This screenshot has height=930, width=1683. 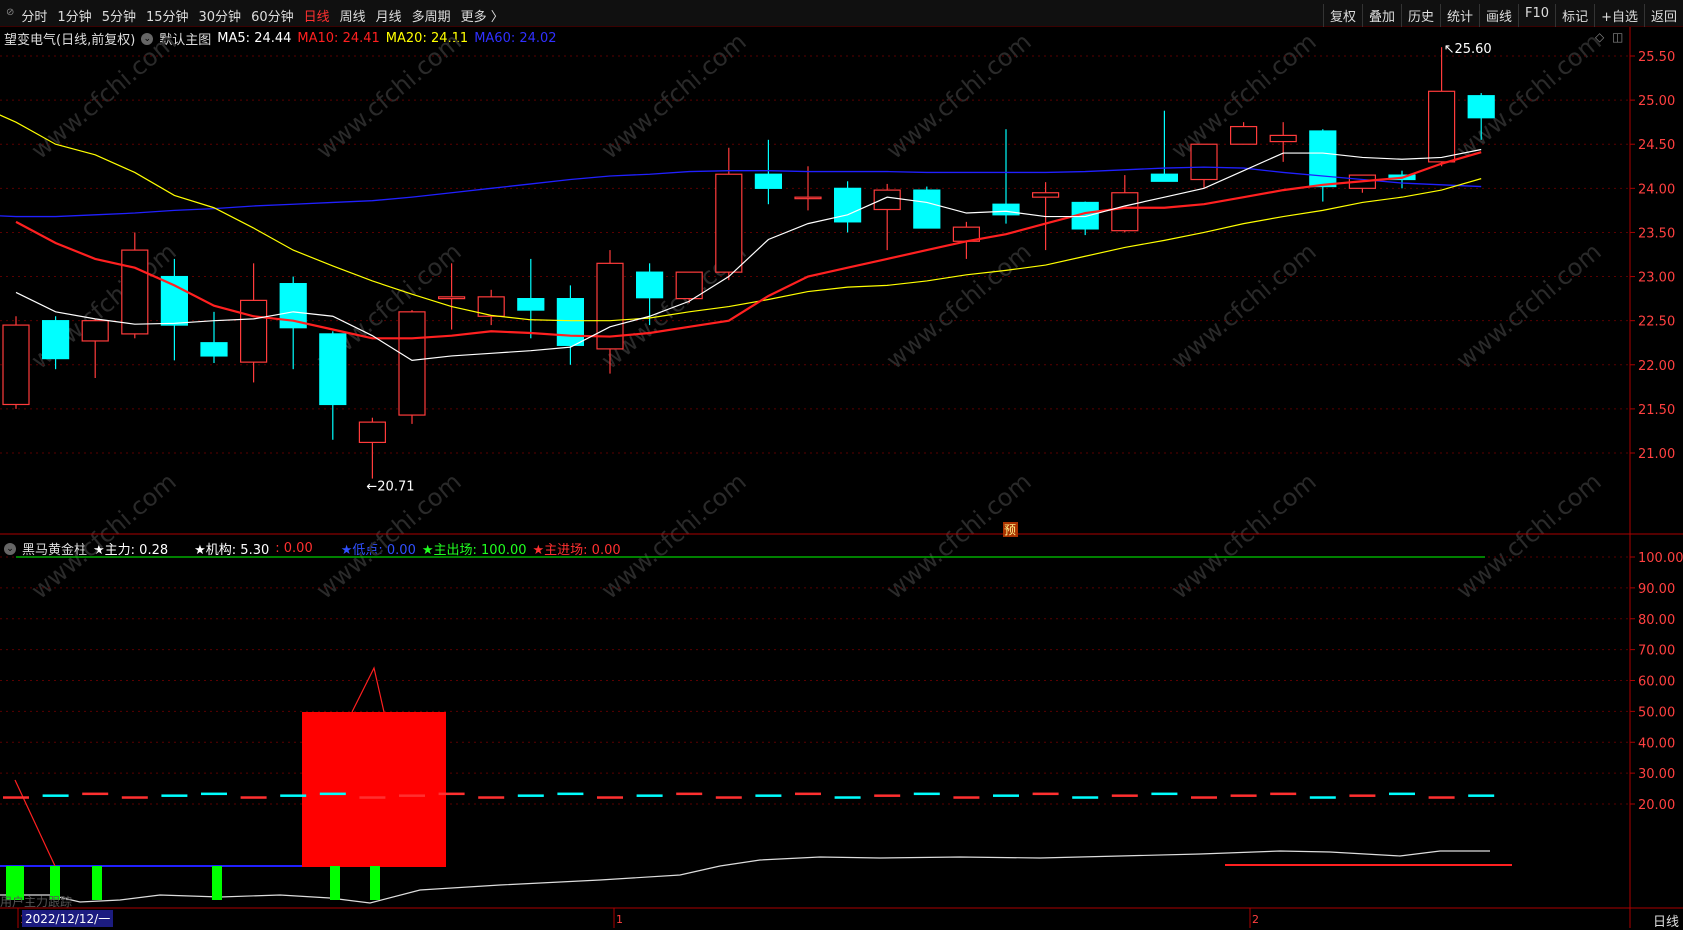 I want to click on price-label: 24.00, so click(x=1656, y=189).